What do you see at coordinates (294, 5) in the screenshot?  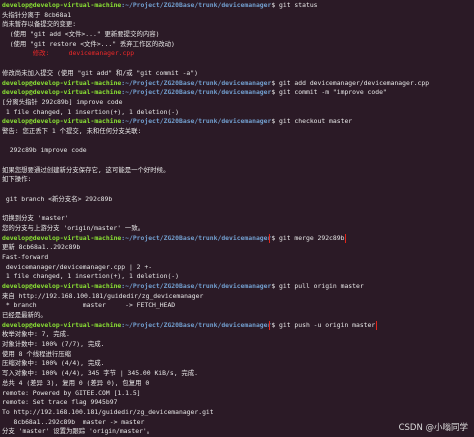 I see `command-text: $ git status` at bounding box center [294, 5].